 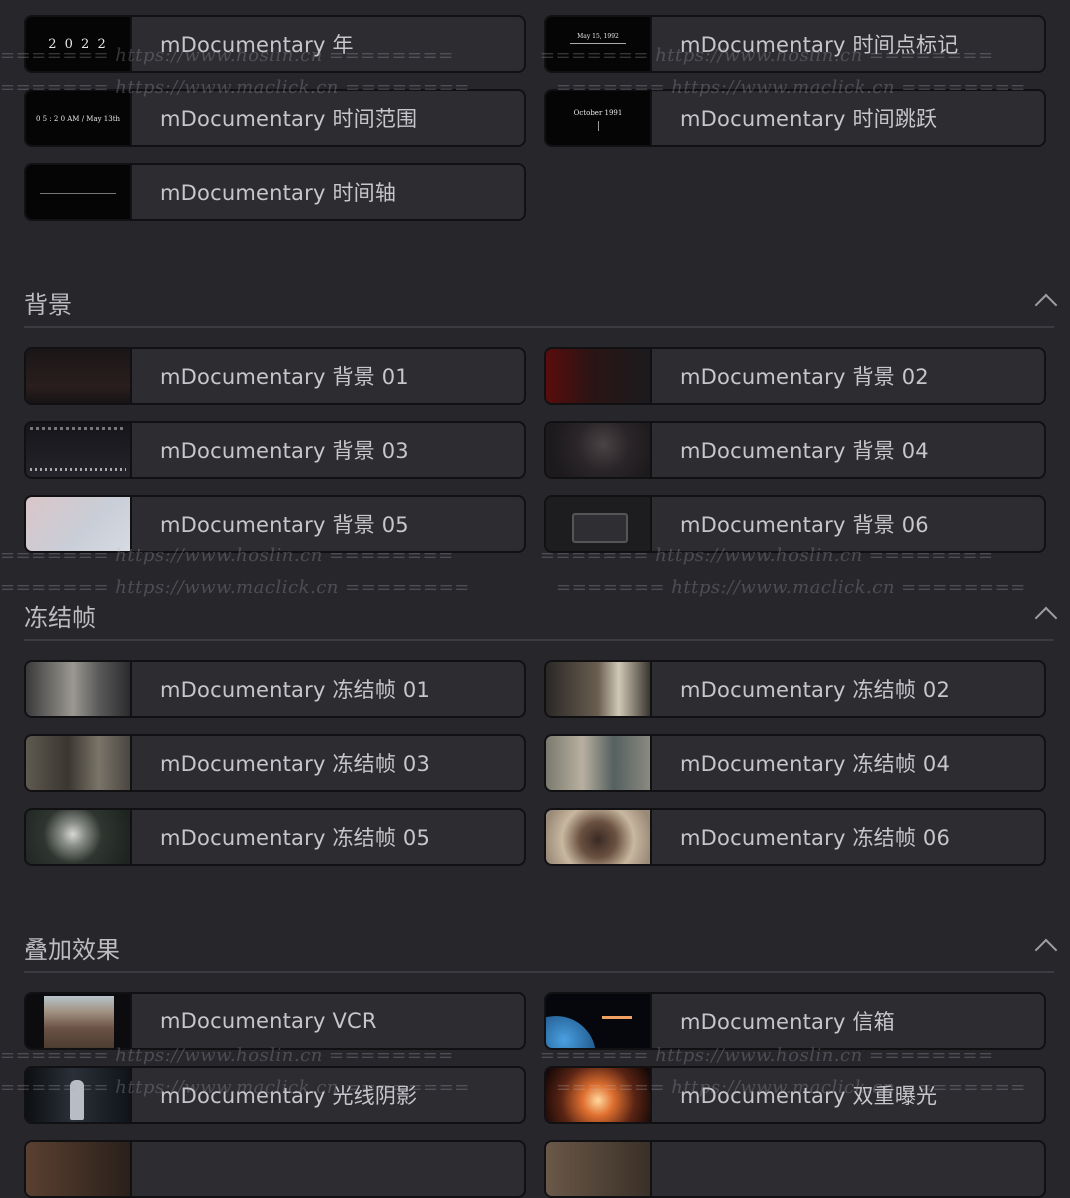 I want to click on template-item-freeze-06: mDocumentary 冻结帧 06, so click(x=795, y=837).